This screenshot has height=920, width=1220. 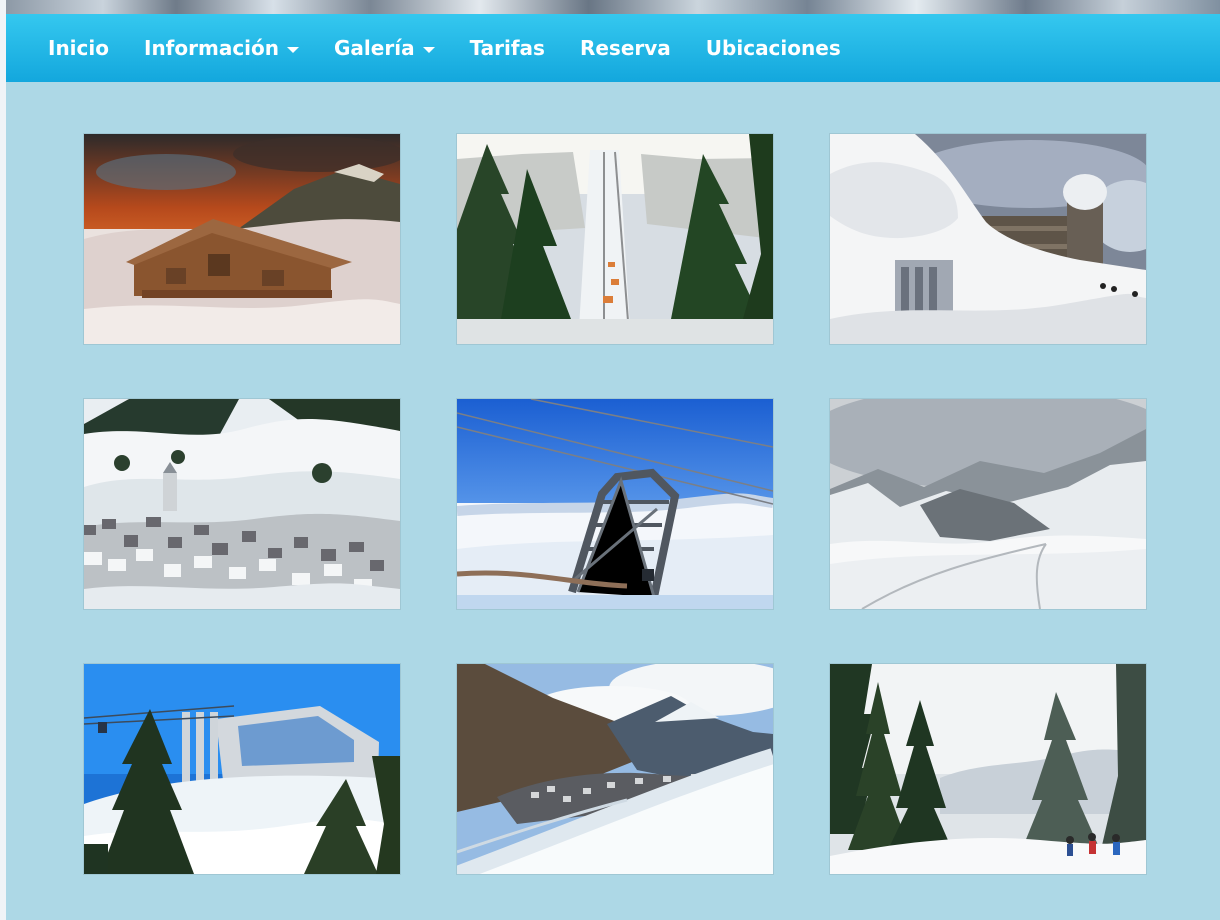 I want to click on gallery-photo-cabin, so click(x=242, y=239).